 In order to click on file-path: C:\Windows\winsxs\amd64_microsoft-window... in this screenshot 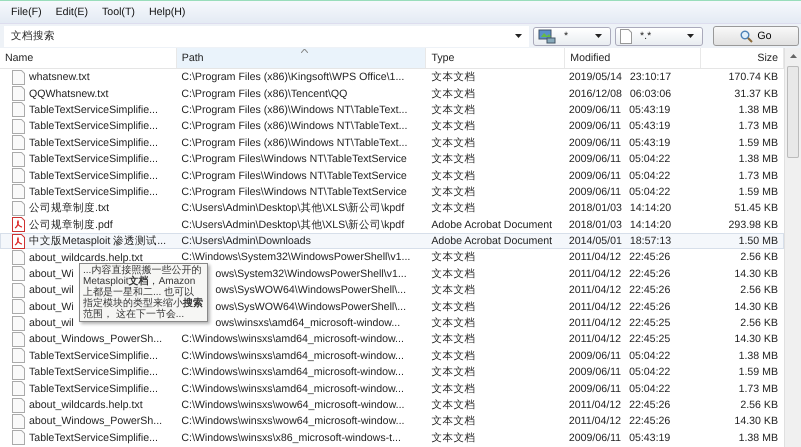, I will do `click(292, 372)`.